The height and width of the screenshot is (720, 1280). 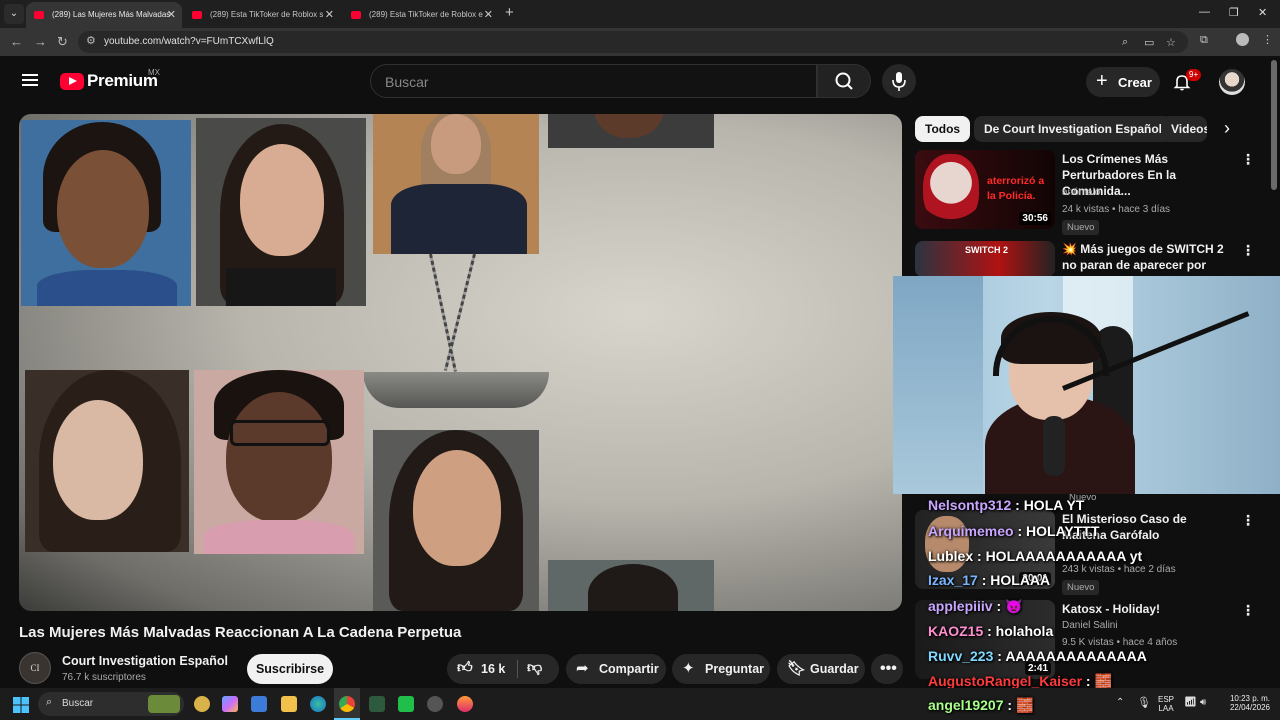 I want to click on recommendation-title: Katosx - Holiday!, so click(x=1148, y=609).